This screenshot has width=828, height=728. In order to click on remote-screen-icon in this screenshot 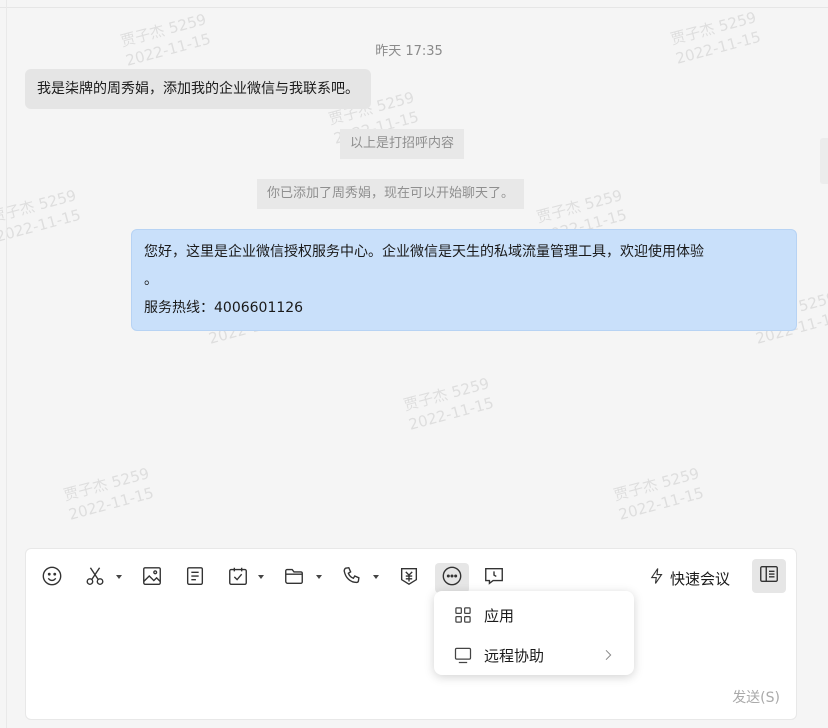, I will do `click(494, 578)`.